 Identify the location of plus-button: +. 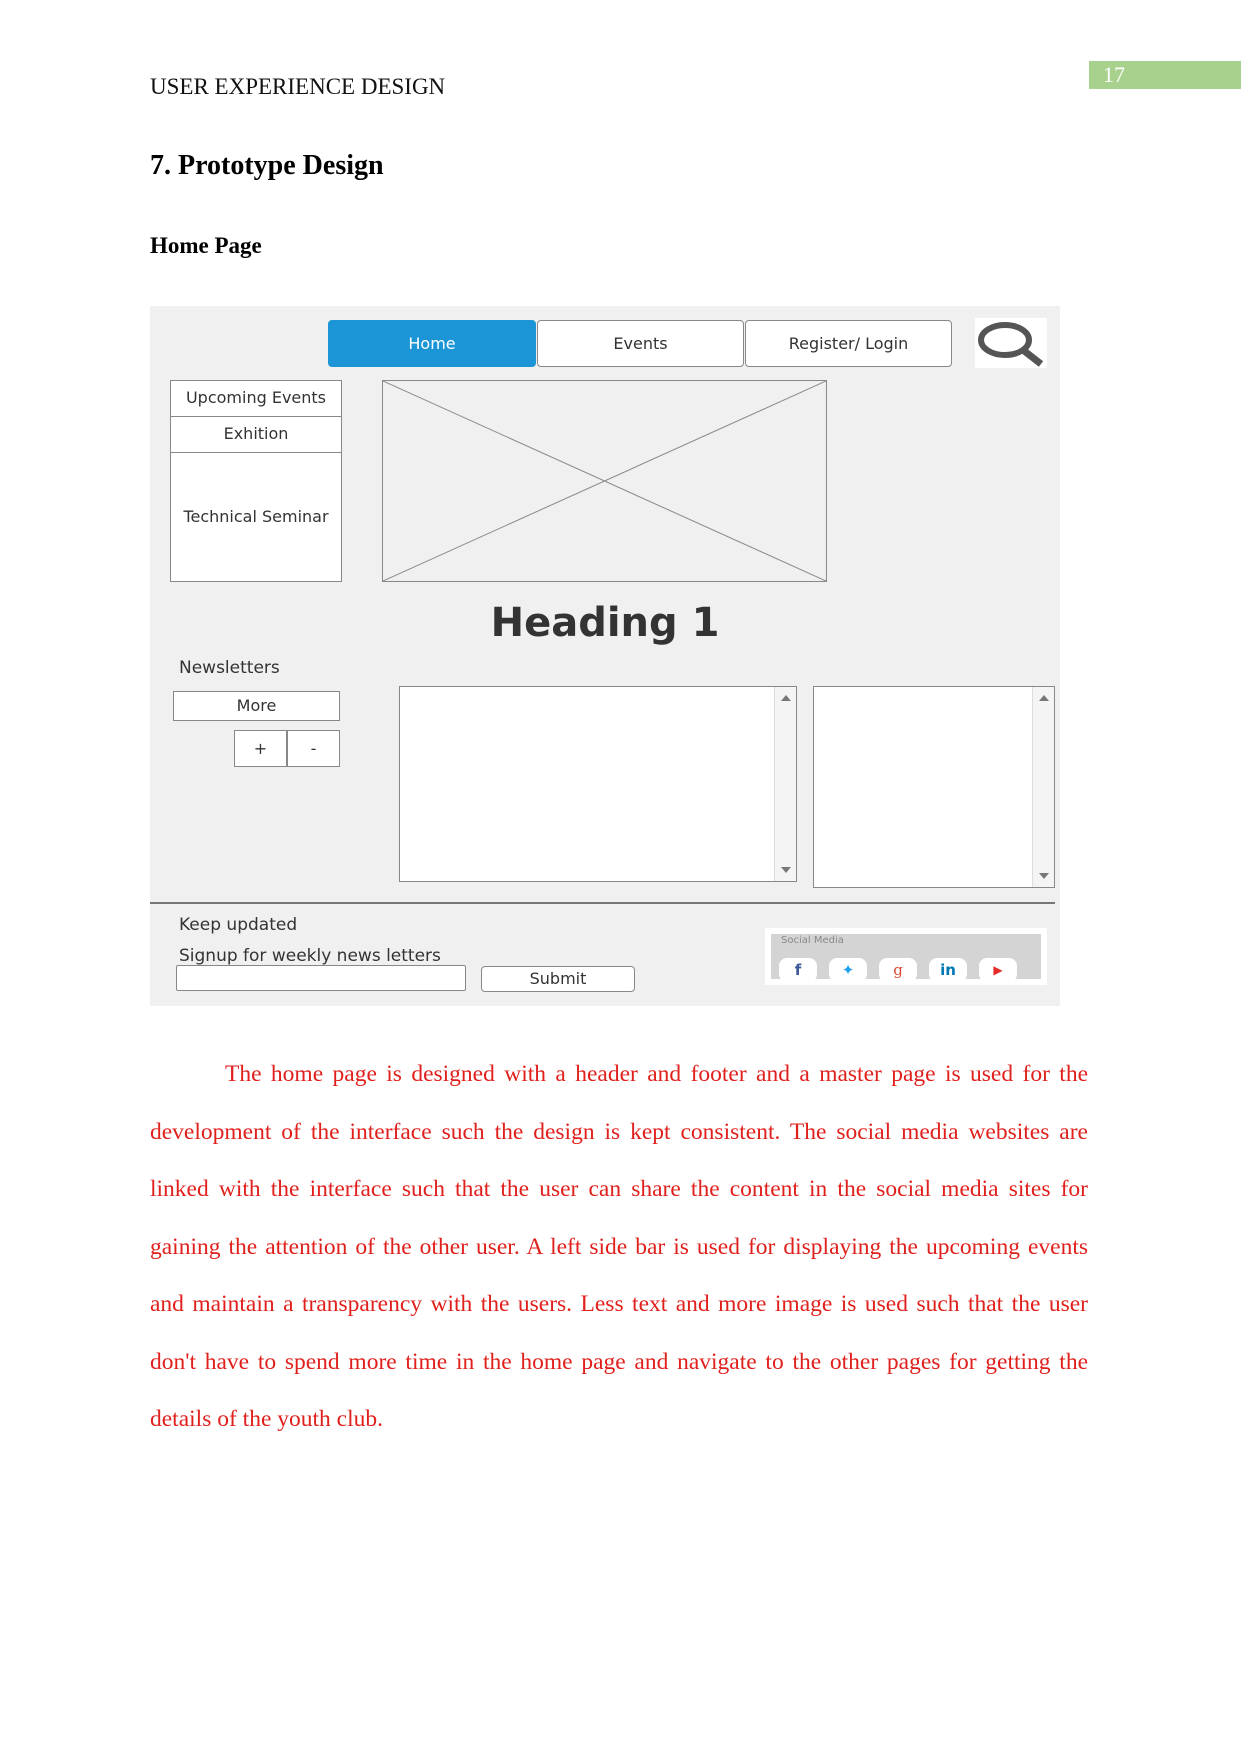
(260, 748).